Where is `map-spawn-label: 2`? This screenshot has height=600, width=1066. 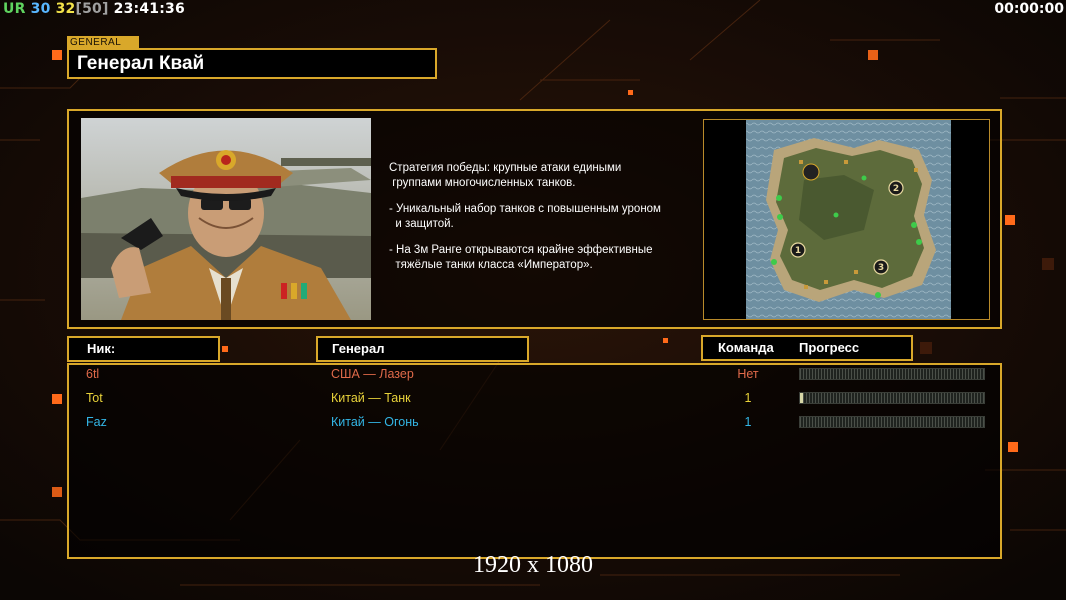 map-spawn-label: 2 is located at coordinates (896, 189).